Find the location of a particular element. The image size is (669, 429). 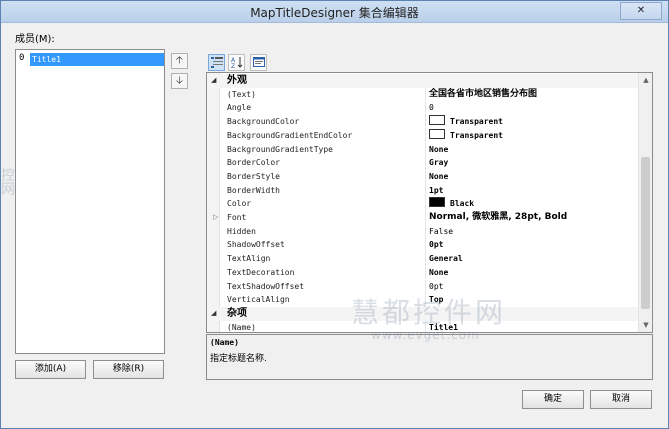

arrow-down-icon: 🡣 is located at coordinates (179, 80).